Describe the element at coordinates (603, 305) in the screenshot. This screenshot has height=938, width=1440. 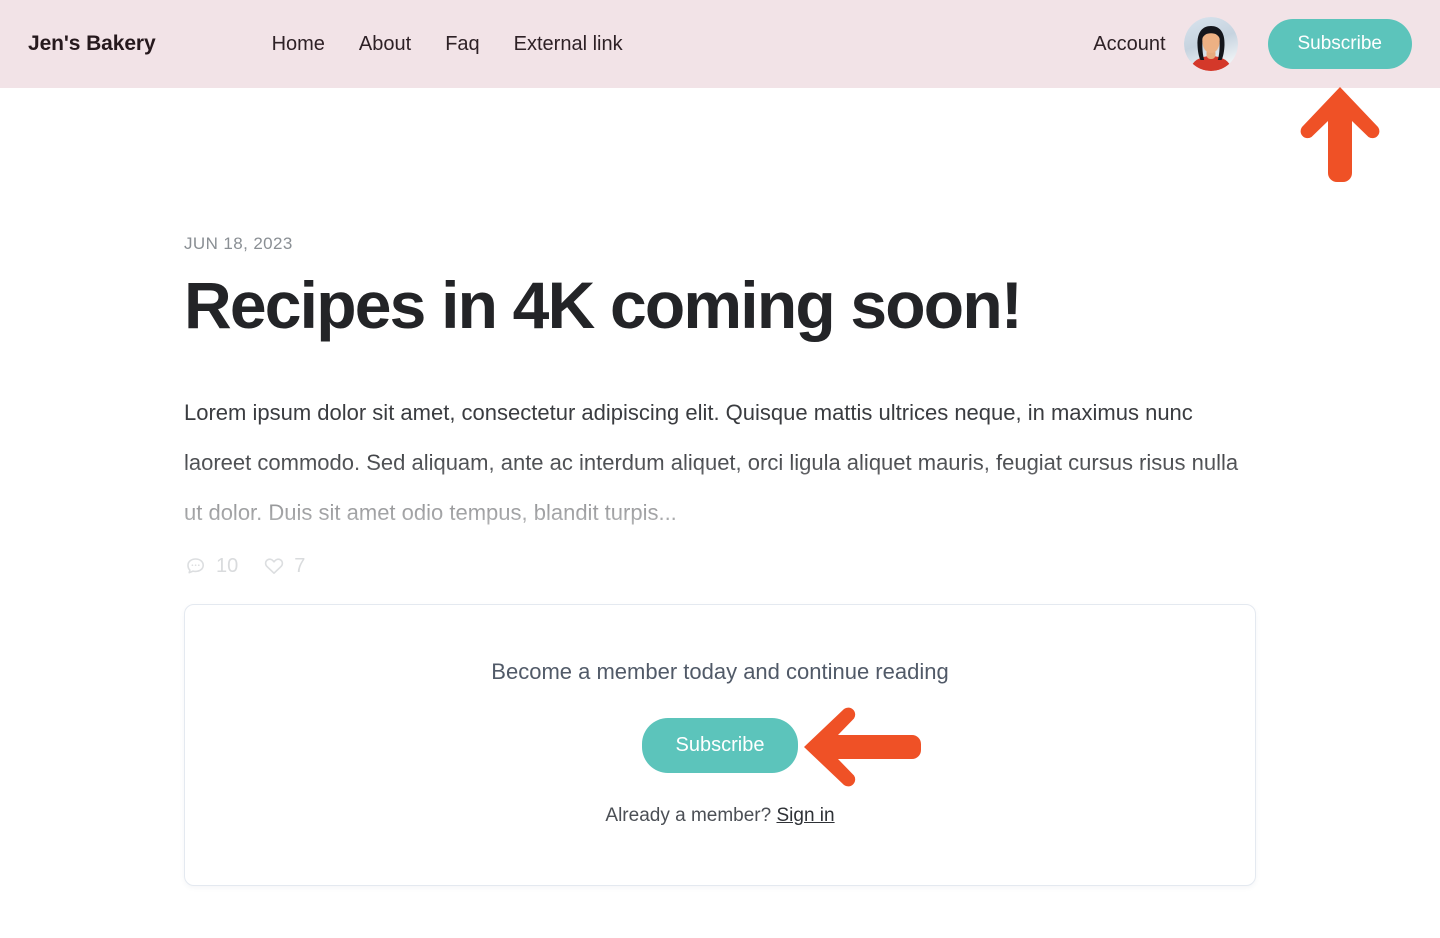
I see `post-title: Recipes in 4K coming soon!` at that location.